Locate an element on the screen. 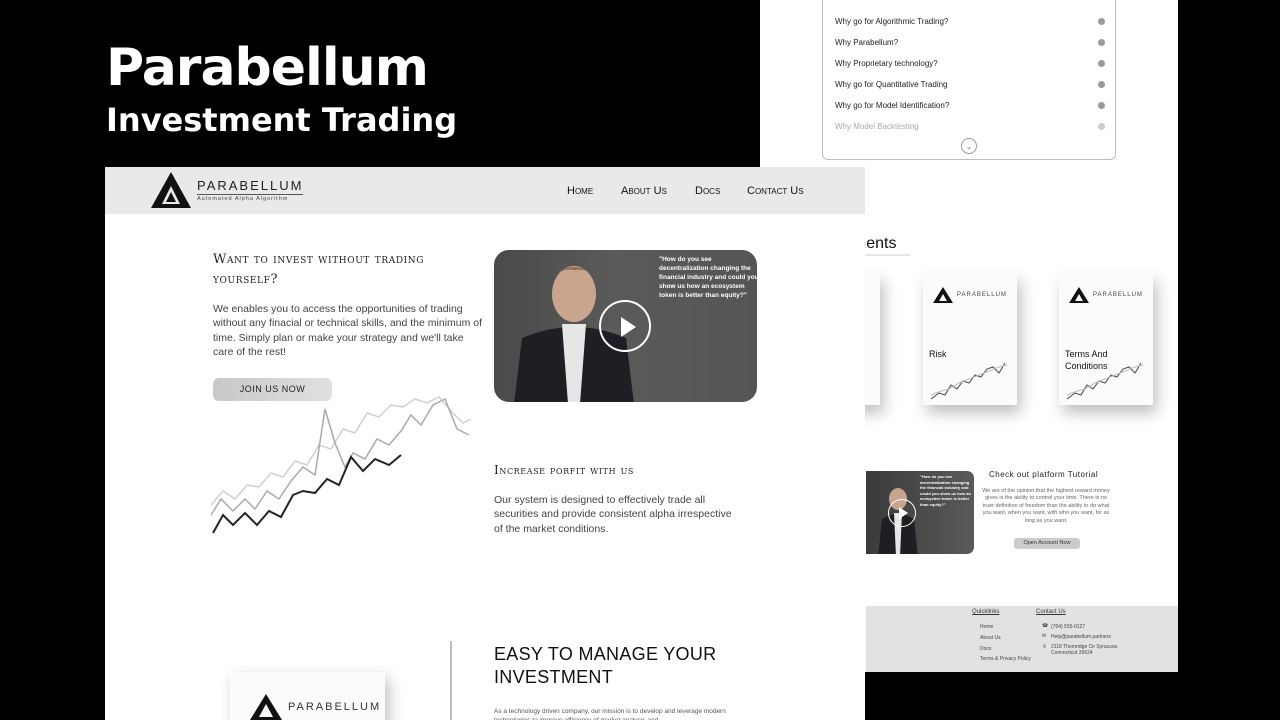 This screenshot has width=1280, height=720. faq-question: Why go for Model Identification? is located at coordinates (892, 105).